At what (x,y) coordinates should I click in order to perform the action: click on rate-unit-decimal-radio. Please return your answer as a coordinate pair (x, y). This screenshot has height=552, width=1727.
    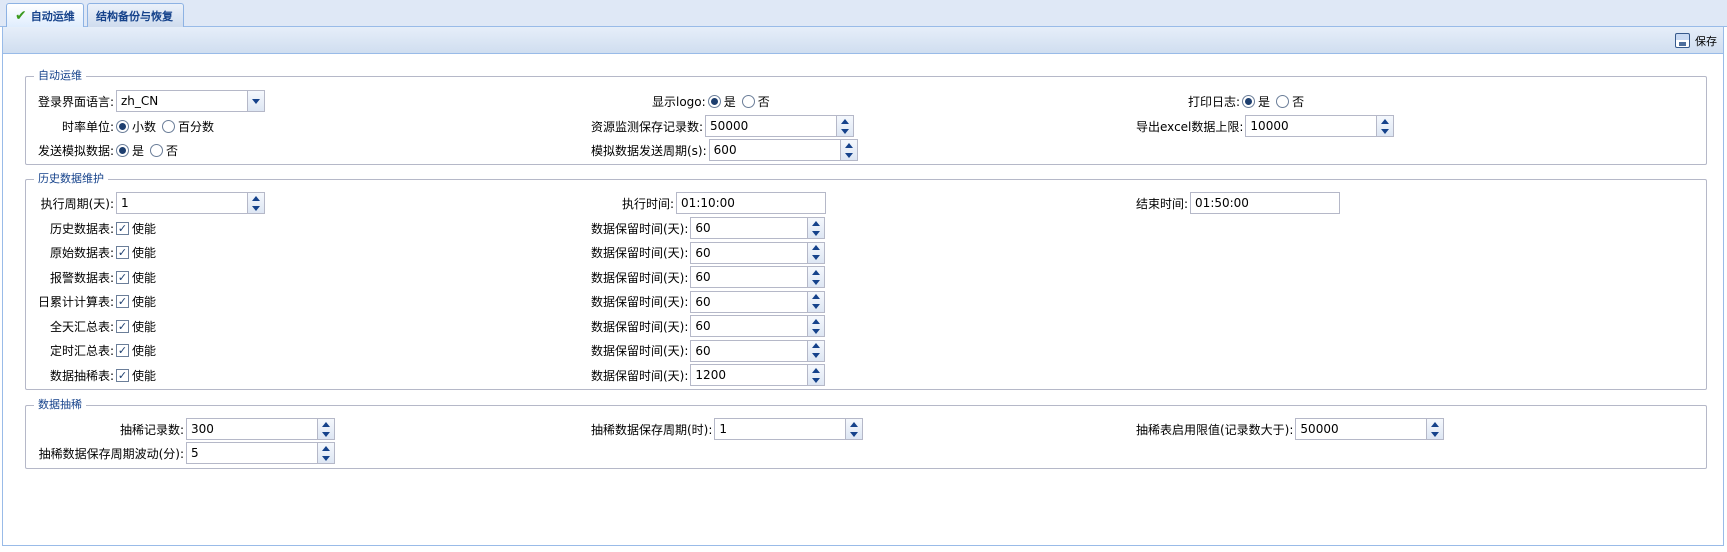
    Looking at the image, I should click on (122, 126).